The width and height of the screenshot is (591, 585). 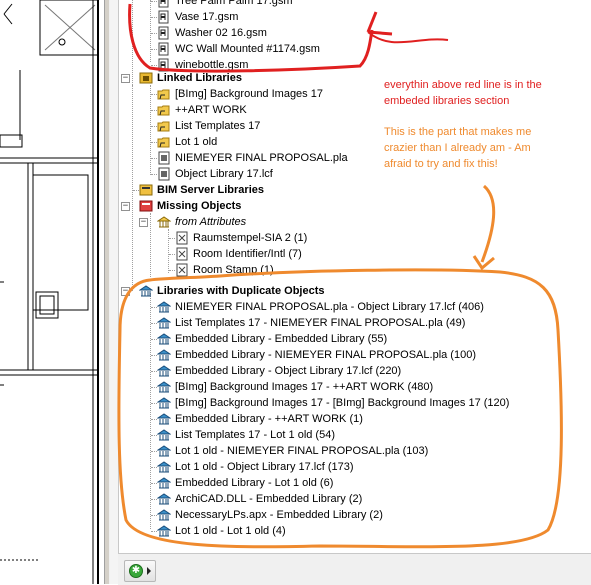 What do you see at coordinates (247, 49) in the screenshot?
I see `tree-item-label: WC Wall Mounted #1174.gsm` at bounding box center [247, 49].